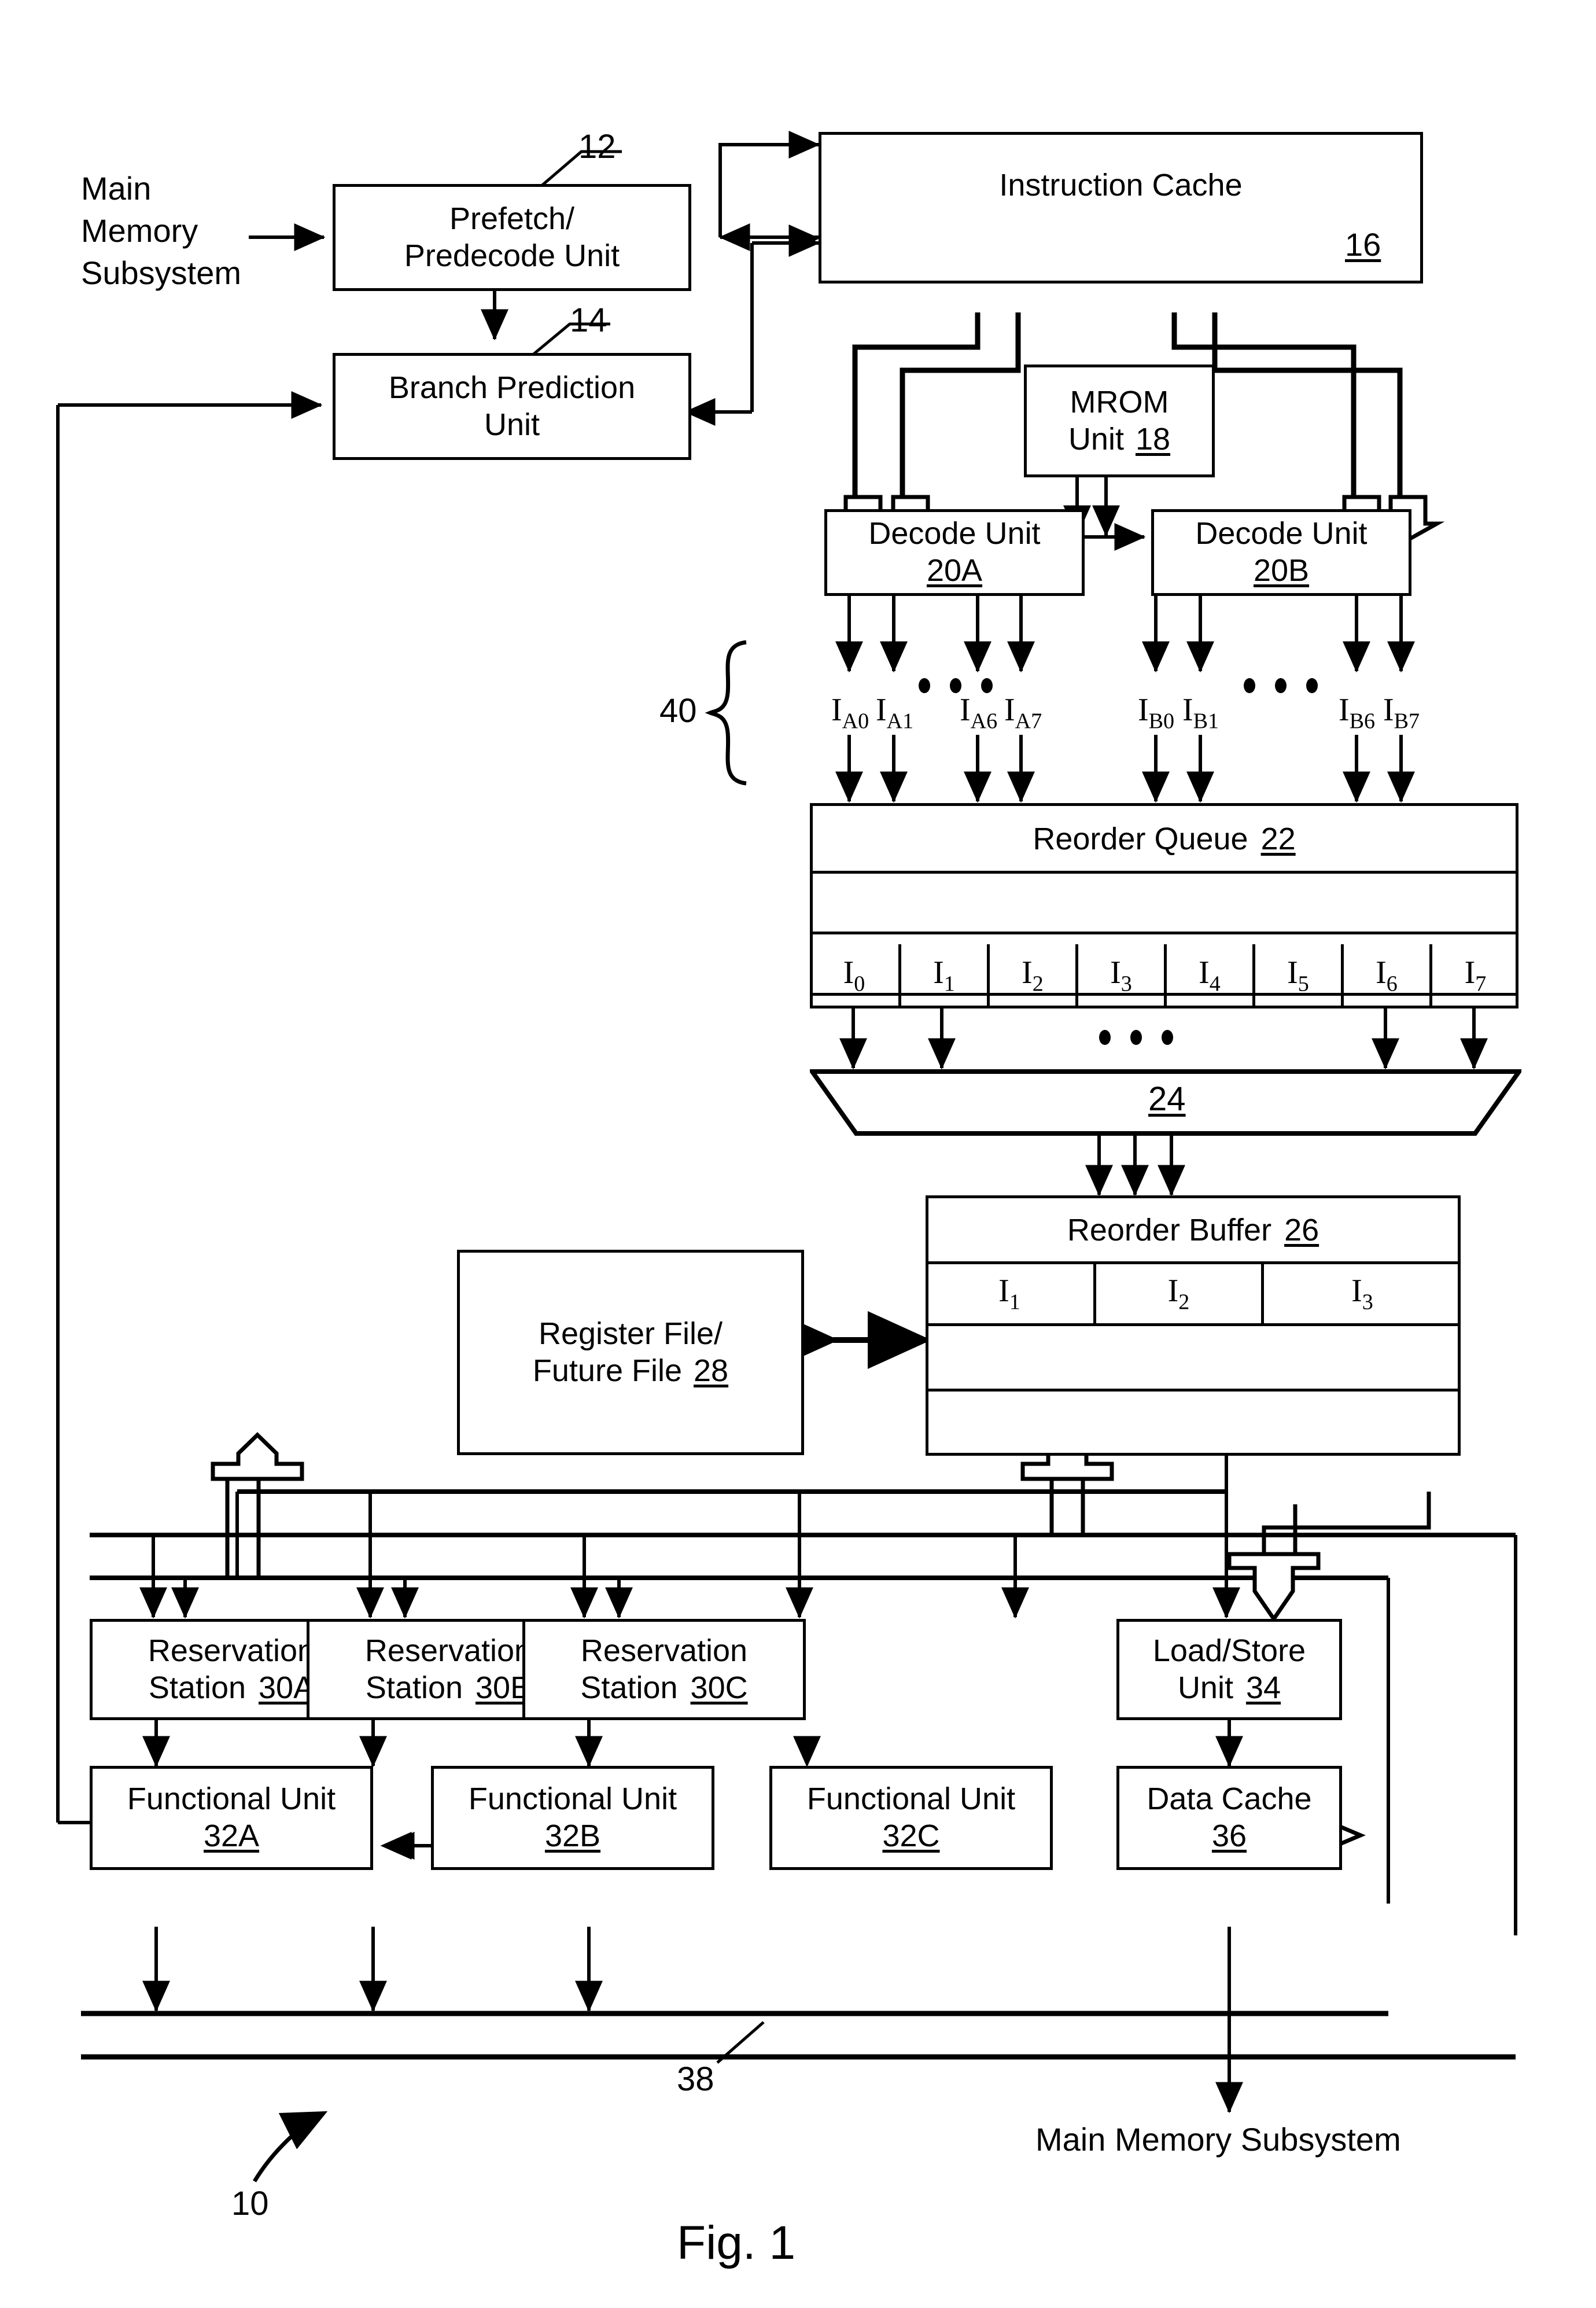 This screenshot has width=1596, height=2308. Describe the element at coordinates (911, 1818) in the screenshot. I see `functional-unit-c: Functional Unit 32C` at that location.